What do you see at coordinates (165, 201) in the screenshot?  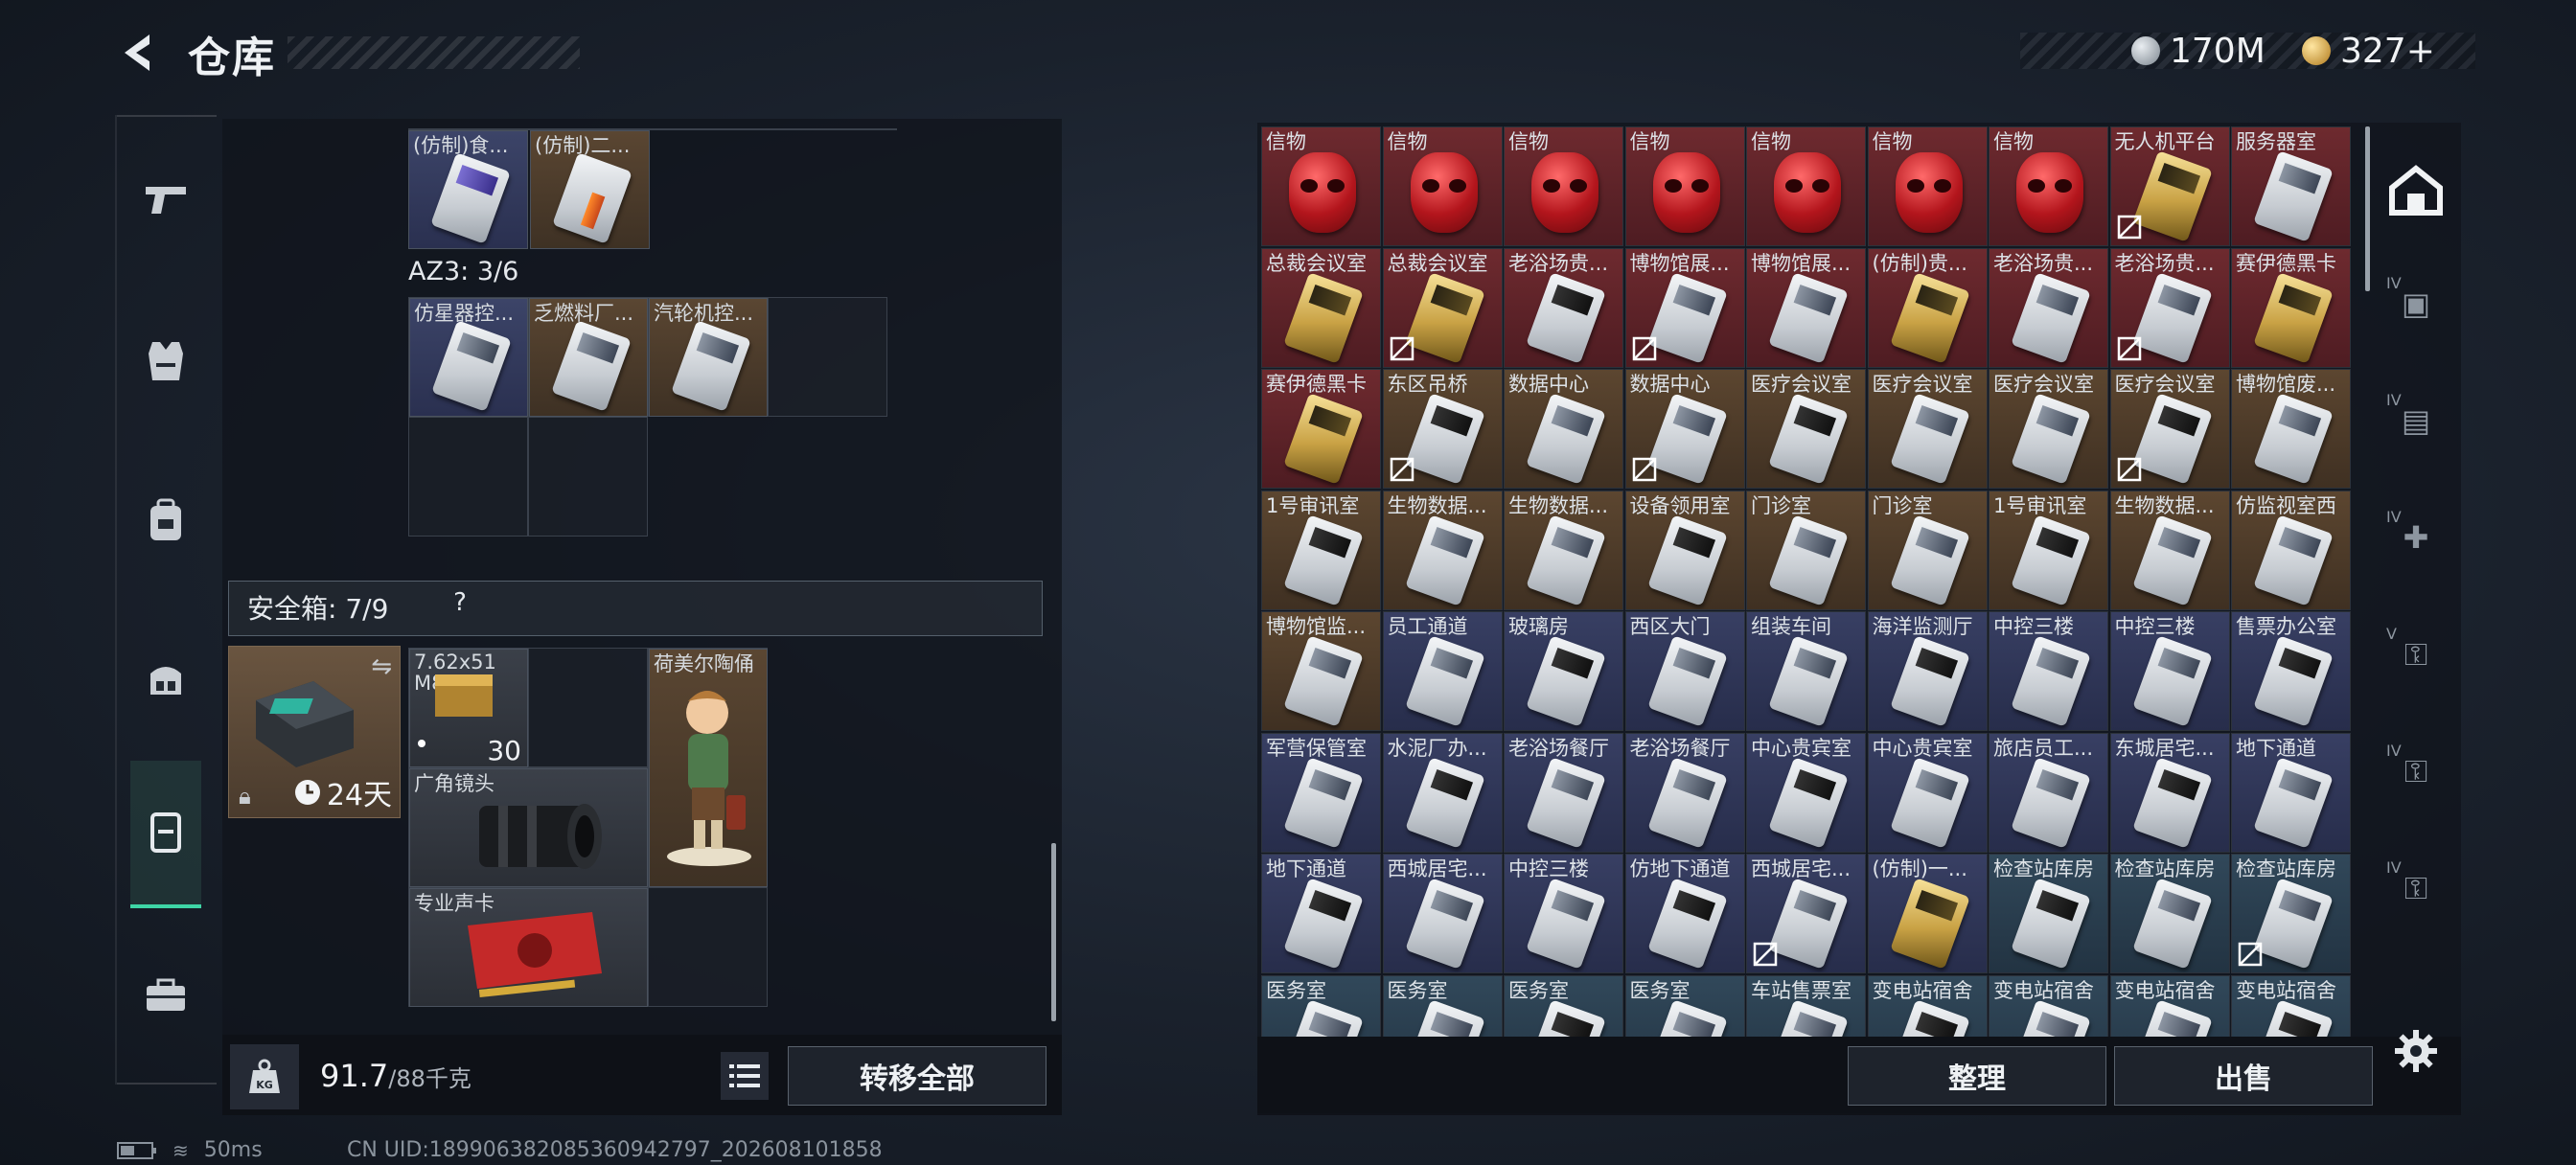 I see `sidebar-weapons` at bounding box center [165, 201].